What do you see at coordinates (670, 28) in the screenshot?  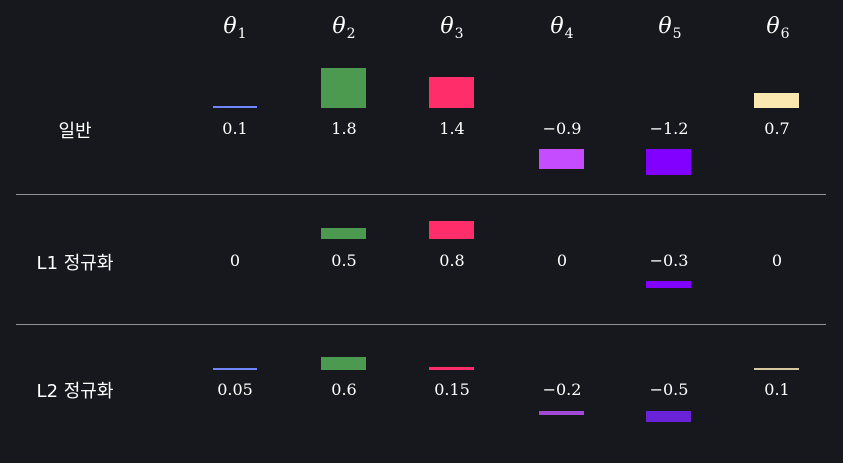 I see `header-theta-5: θ5` at bounding box center [670, 28].